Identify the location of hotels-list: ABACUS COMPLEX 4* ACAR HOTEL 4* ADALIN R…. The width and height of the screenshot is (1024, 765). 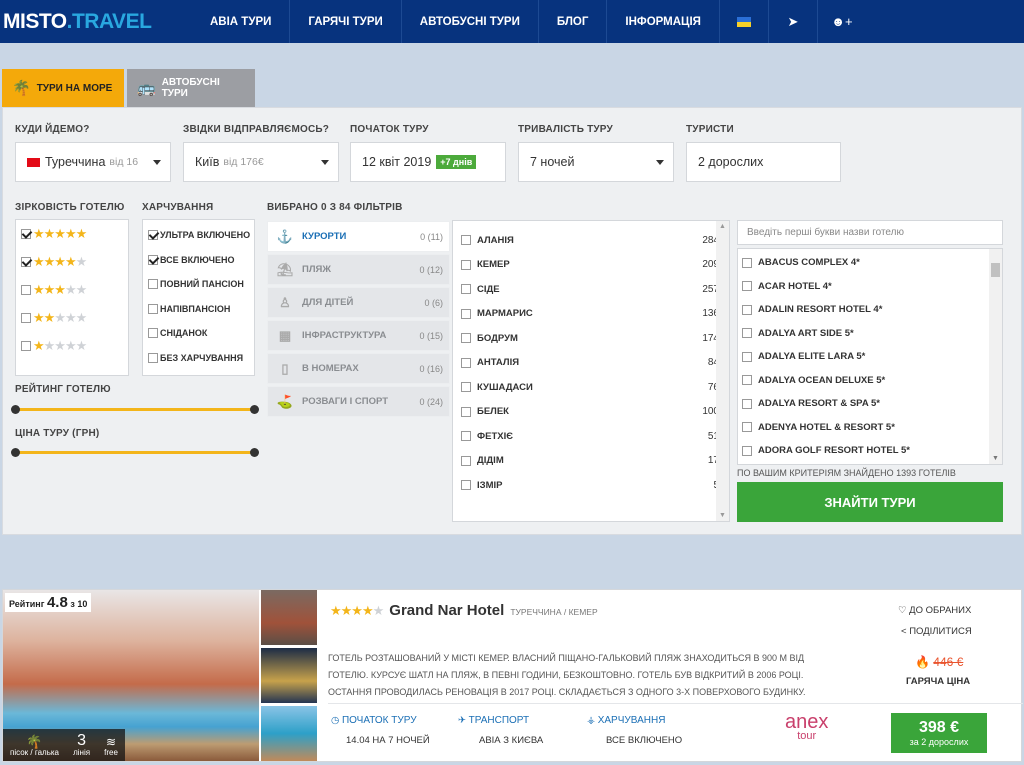
(870, 356).